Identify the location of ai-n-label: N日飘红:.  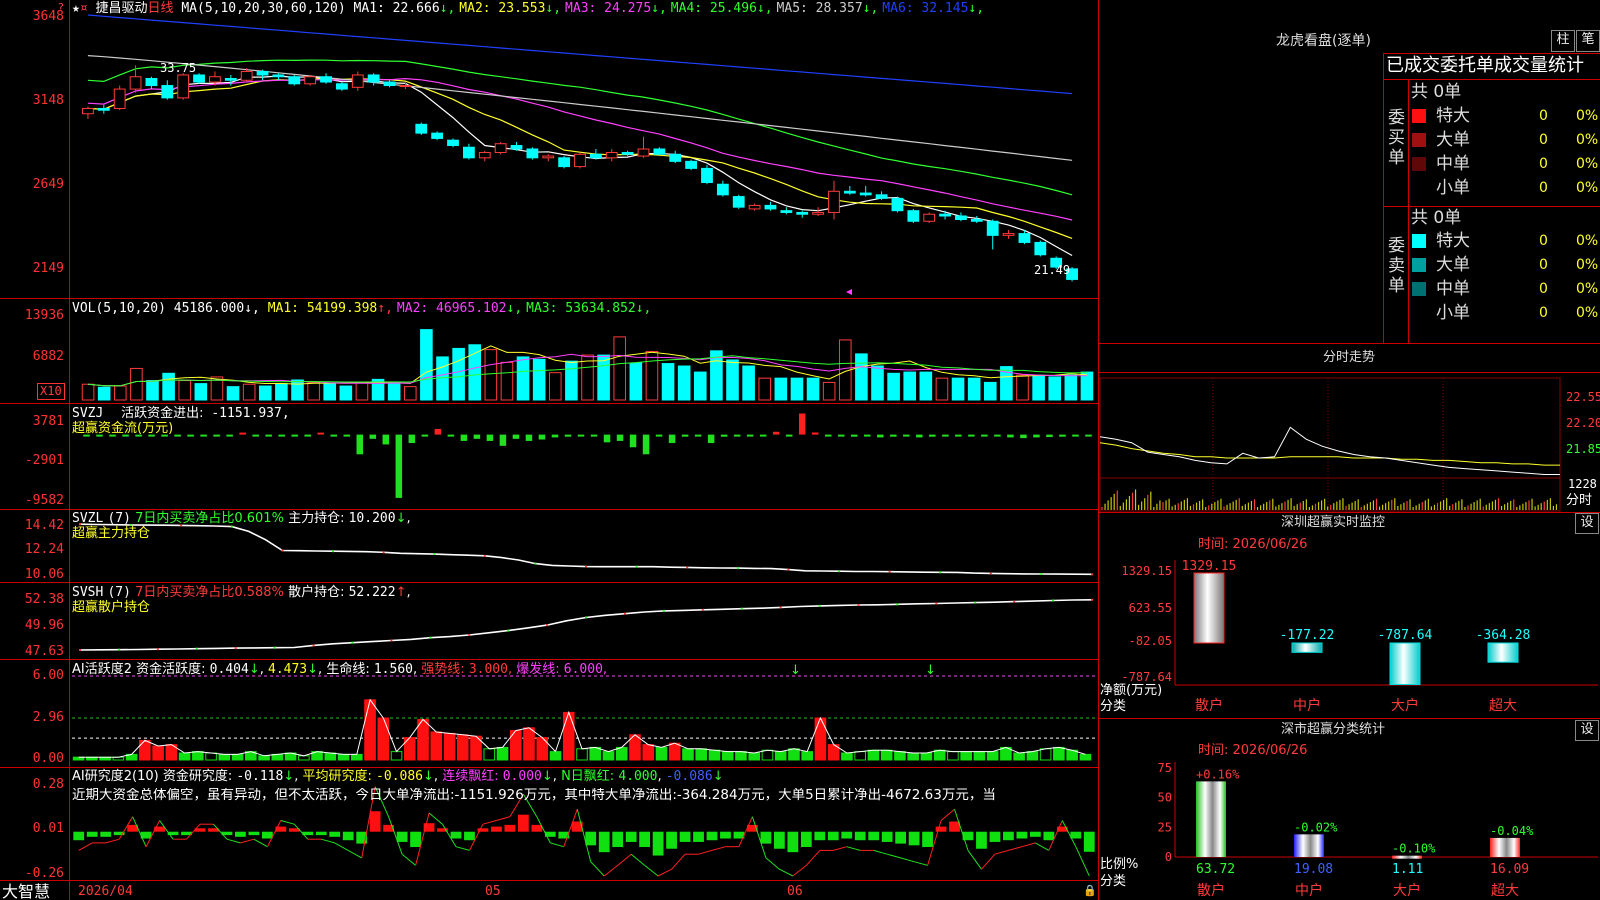
(588, 776).